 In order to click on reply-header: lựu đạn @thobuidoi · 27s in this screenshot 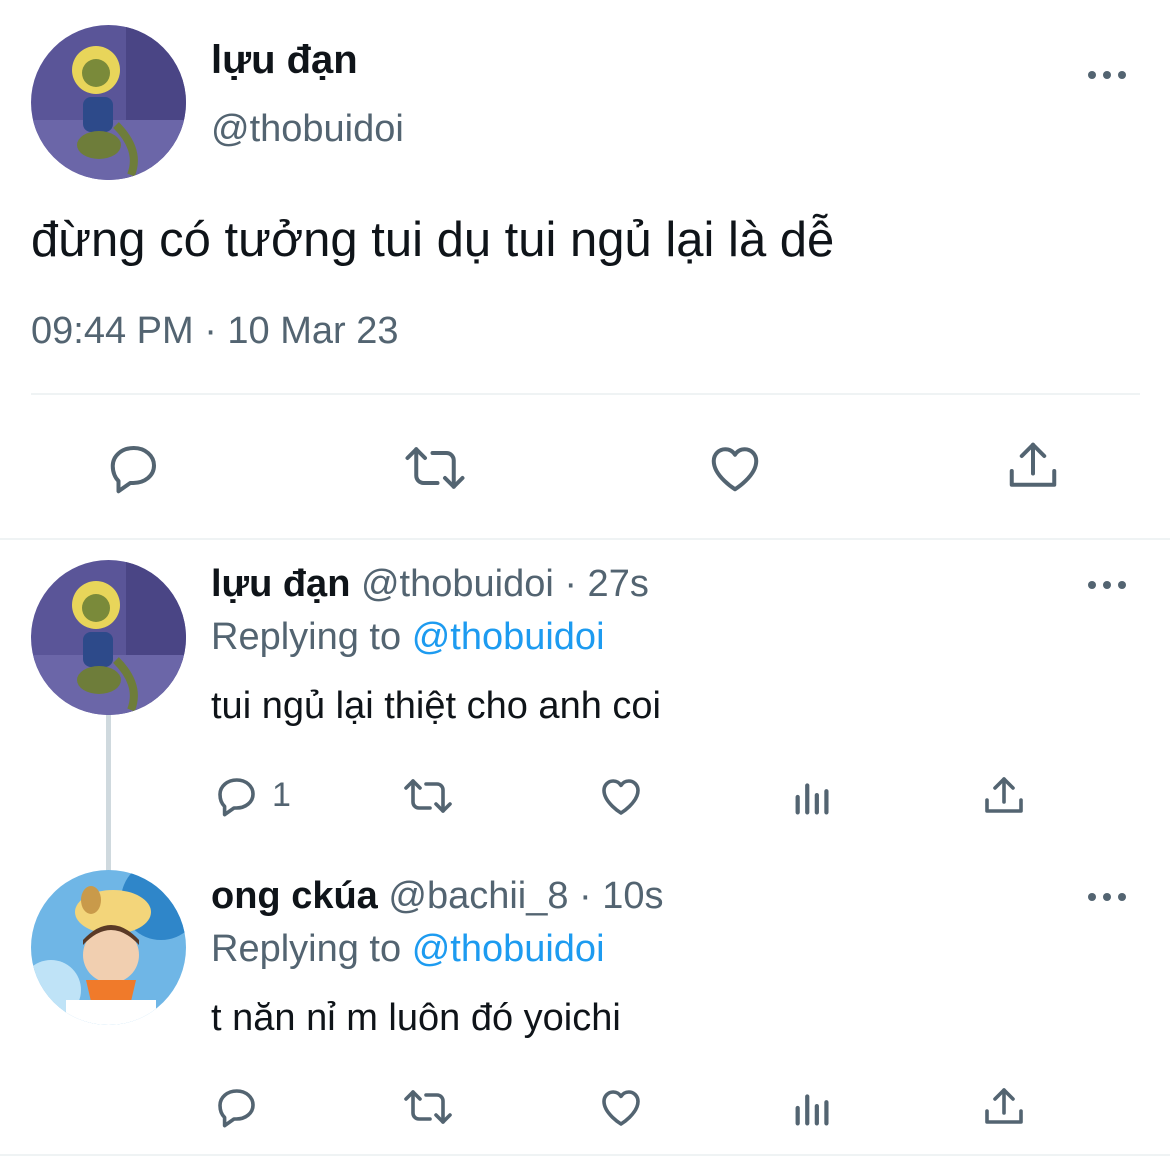, I will do `click(430, 584)`.